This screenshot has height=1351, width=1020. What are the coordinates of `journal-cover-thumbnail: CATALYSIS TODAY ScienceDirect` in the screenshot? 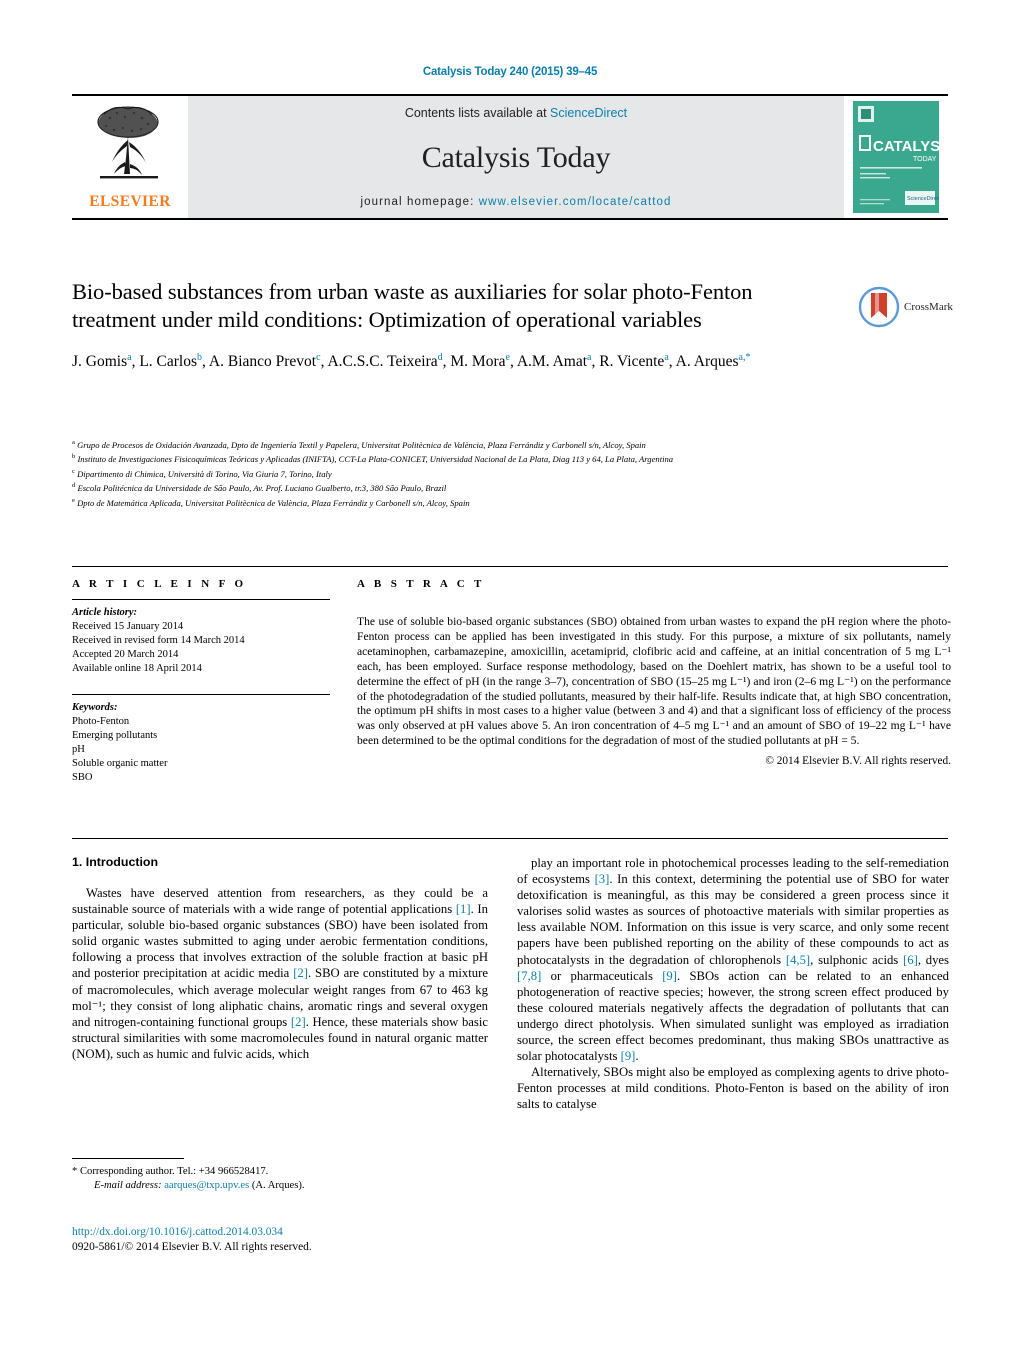 It's located at (896, 157).